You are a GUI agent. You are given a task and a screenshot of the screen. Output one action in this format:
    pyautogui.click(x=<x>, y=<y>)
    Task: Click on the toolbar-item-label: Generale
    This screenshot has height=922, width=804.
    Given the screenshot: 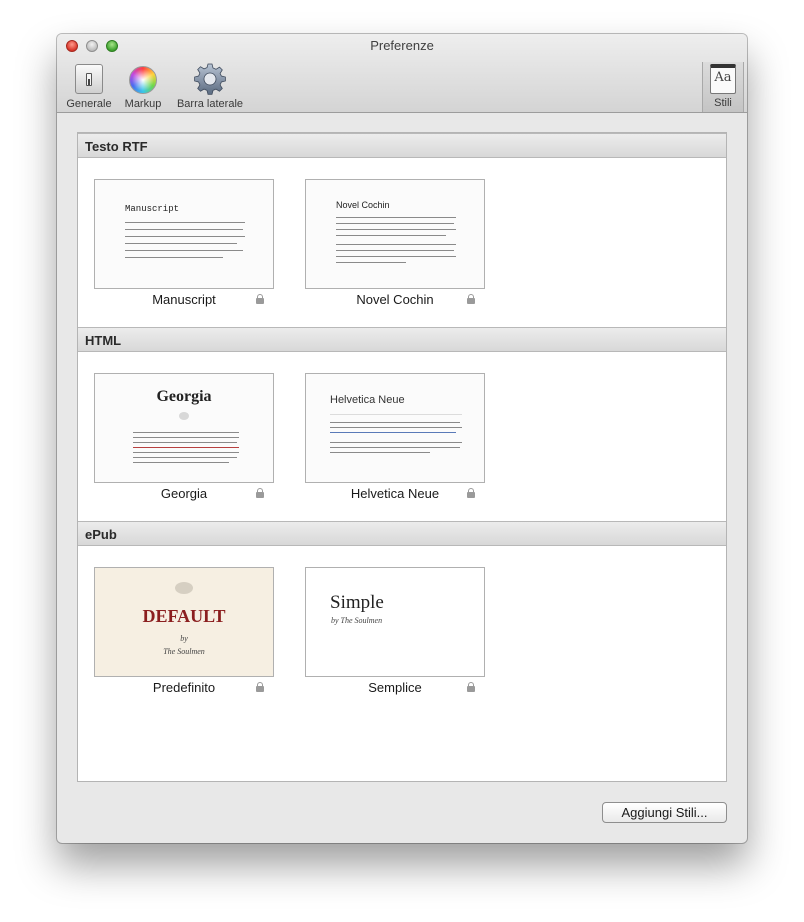 What is the action you would take?
    pyautogui.click(x=89, y=104)
    